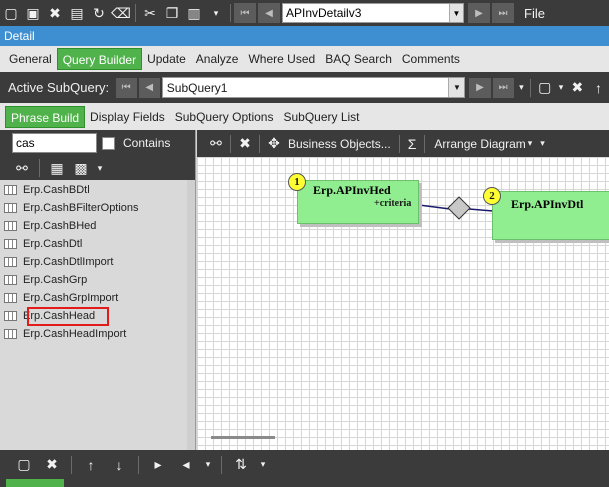 The image size is (609, 487). Describe the element at coordinates (30, 59) in the screenshot. I see `tab-general: General` at that location.